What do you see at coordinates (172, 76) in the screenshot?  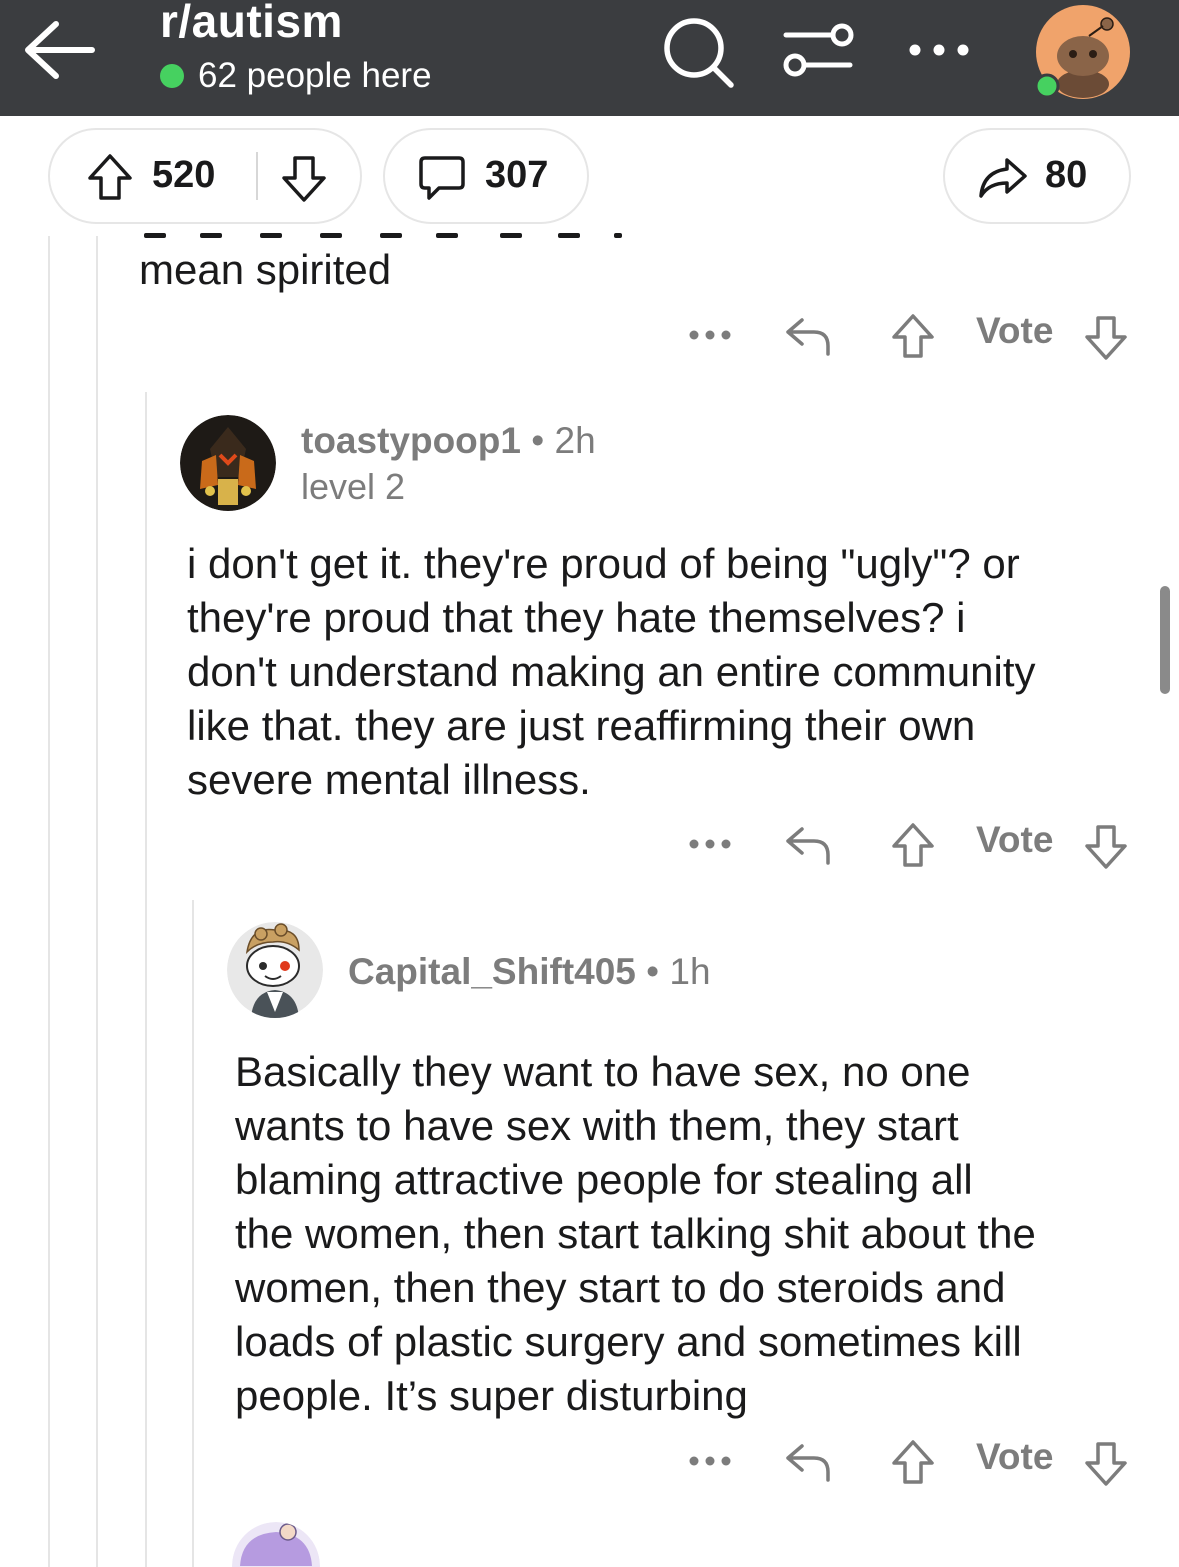 I see `online-dot-icon` at bounding box center [172, 76].